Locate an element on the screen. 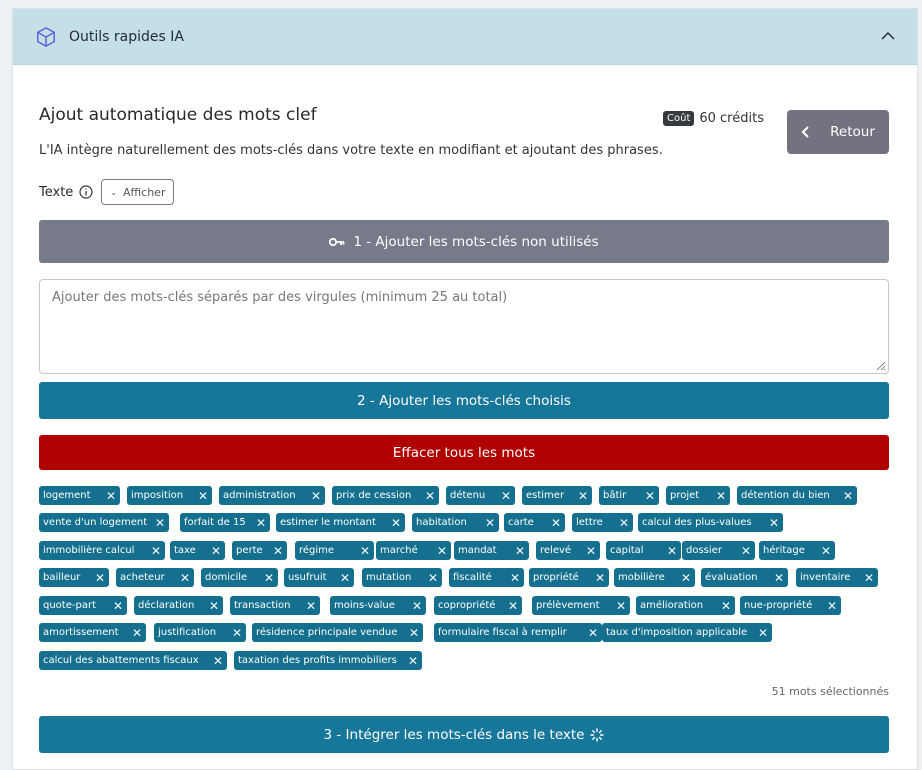  texte-label: Texte is located at coordinates (56, 192).